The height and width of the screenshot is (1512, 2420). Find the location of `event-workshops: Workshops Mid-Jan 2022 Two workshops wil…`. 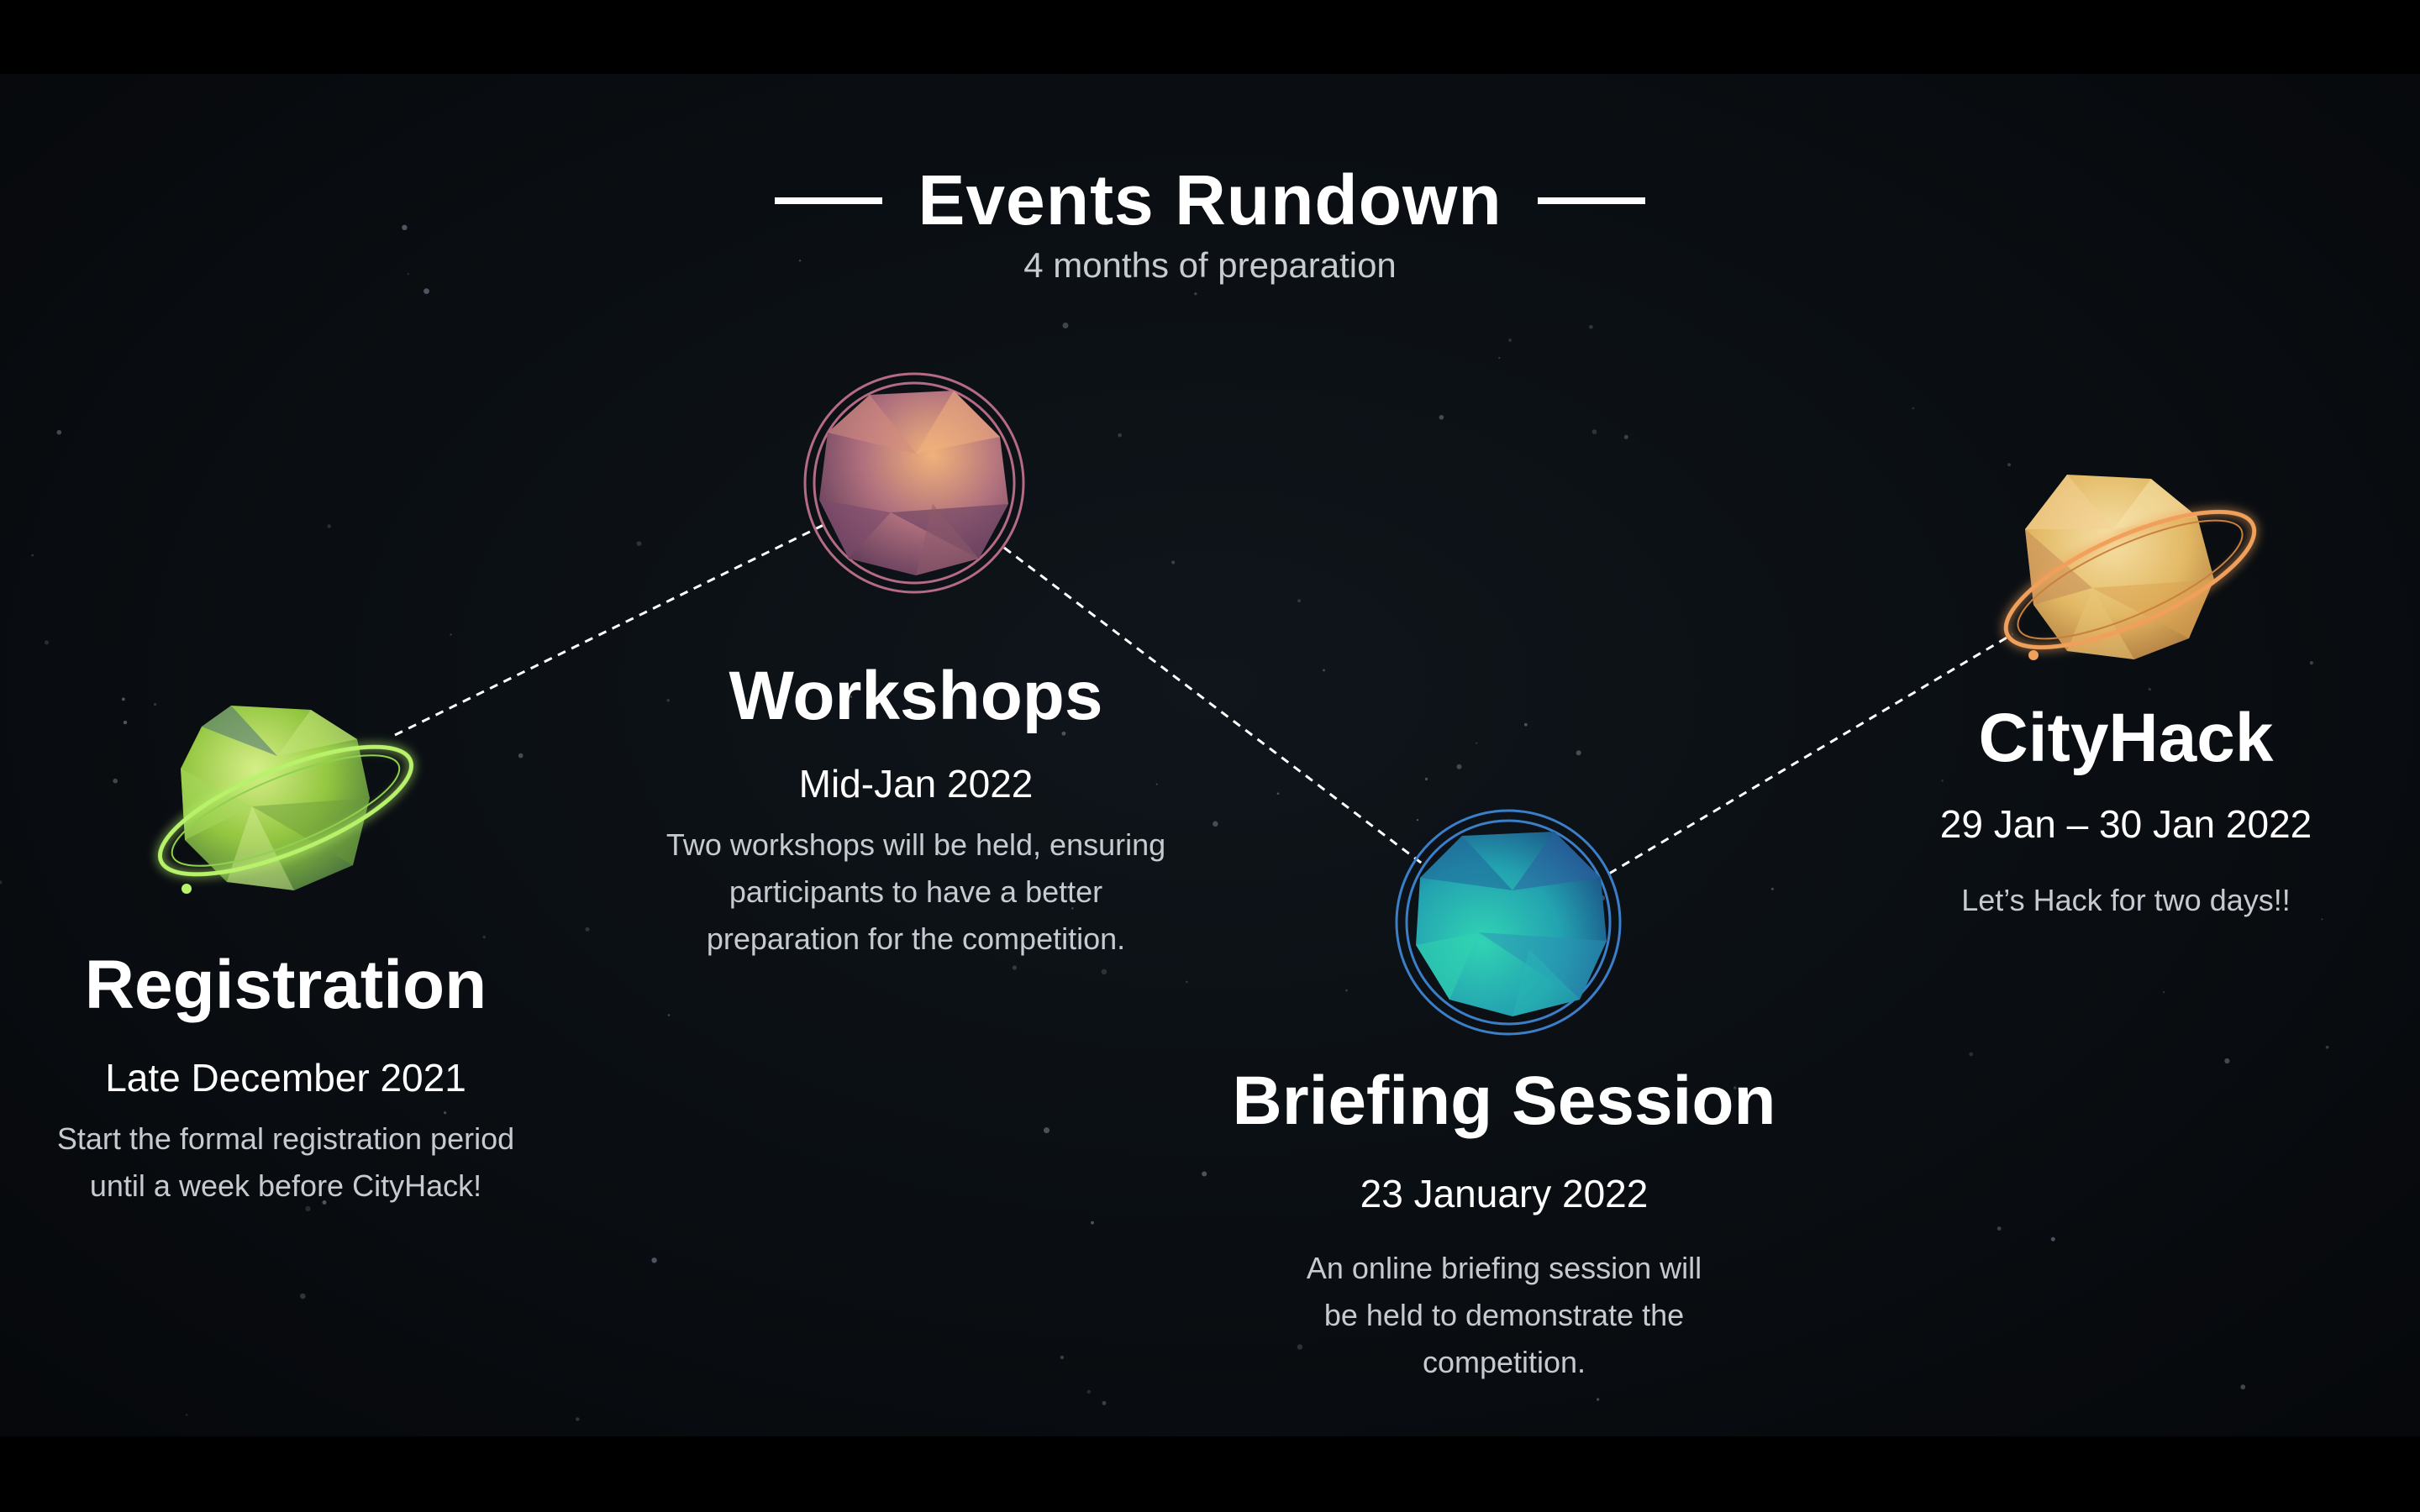

event-workshops: Workshops Mid-Jan 2022 Two workshops wil… is located at coordinates (915, 812).